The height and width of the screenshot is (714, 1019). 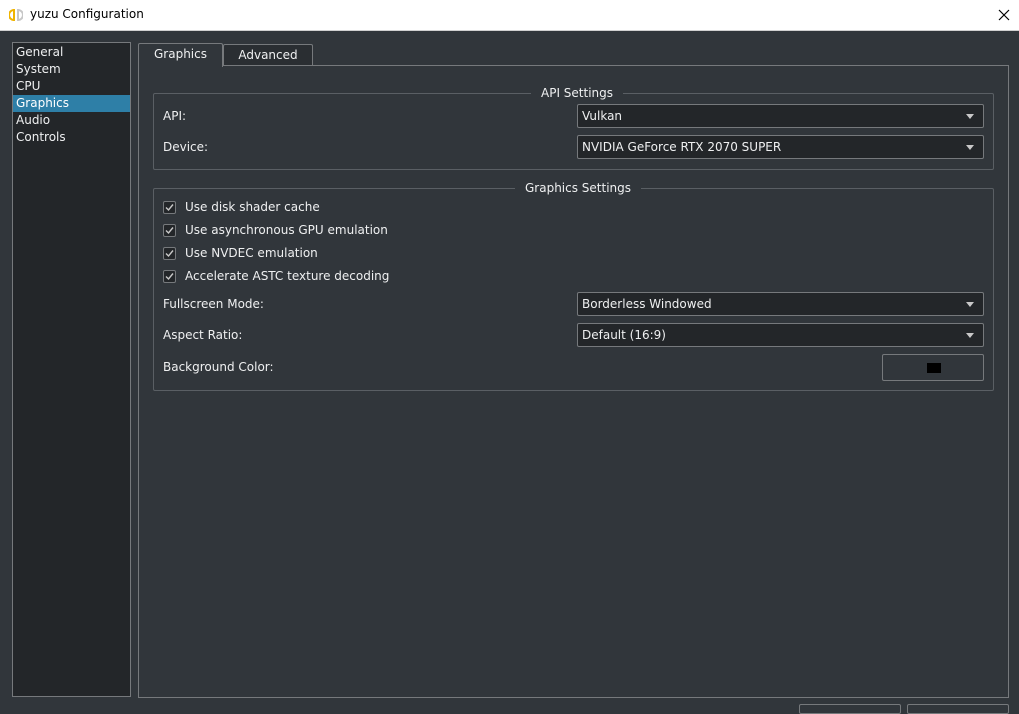 I want to click on fullscreen-mode-dropdown: Borderless Windowed, so click(x=780, y=304).